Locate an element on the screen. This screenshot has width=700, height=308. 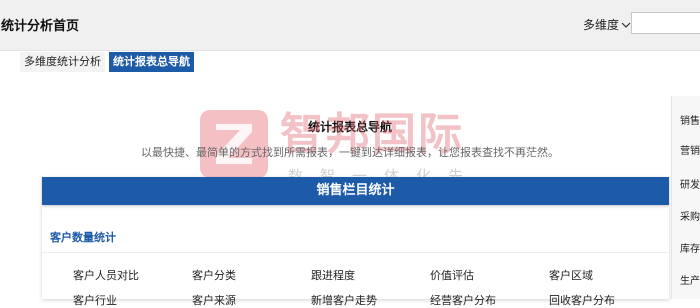
dimension-label: 多维度 is located at coordinates (601, 25).